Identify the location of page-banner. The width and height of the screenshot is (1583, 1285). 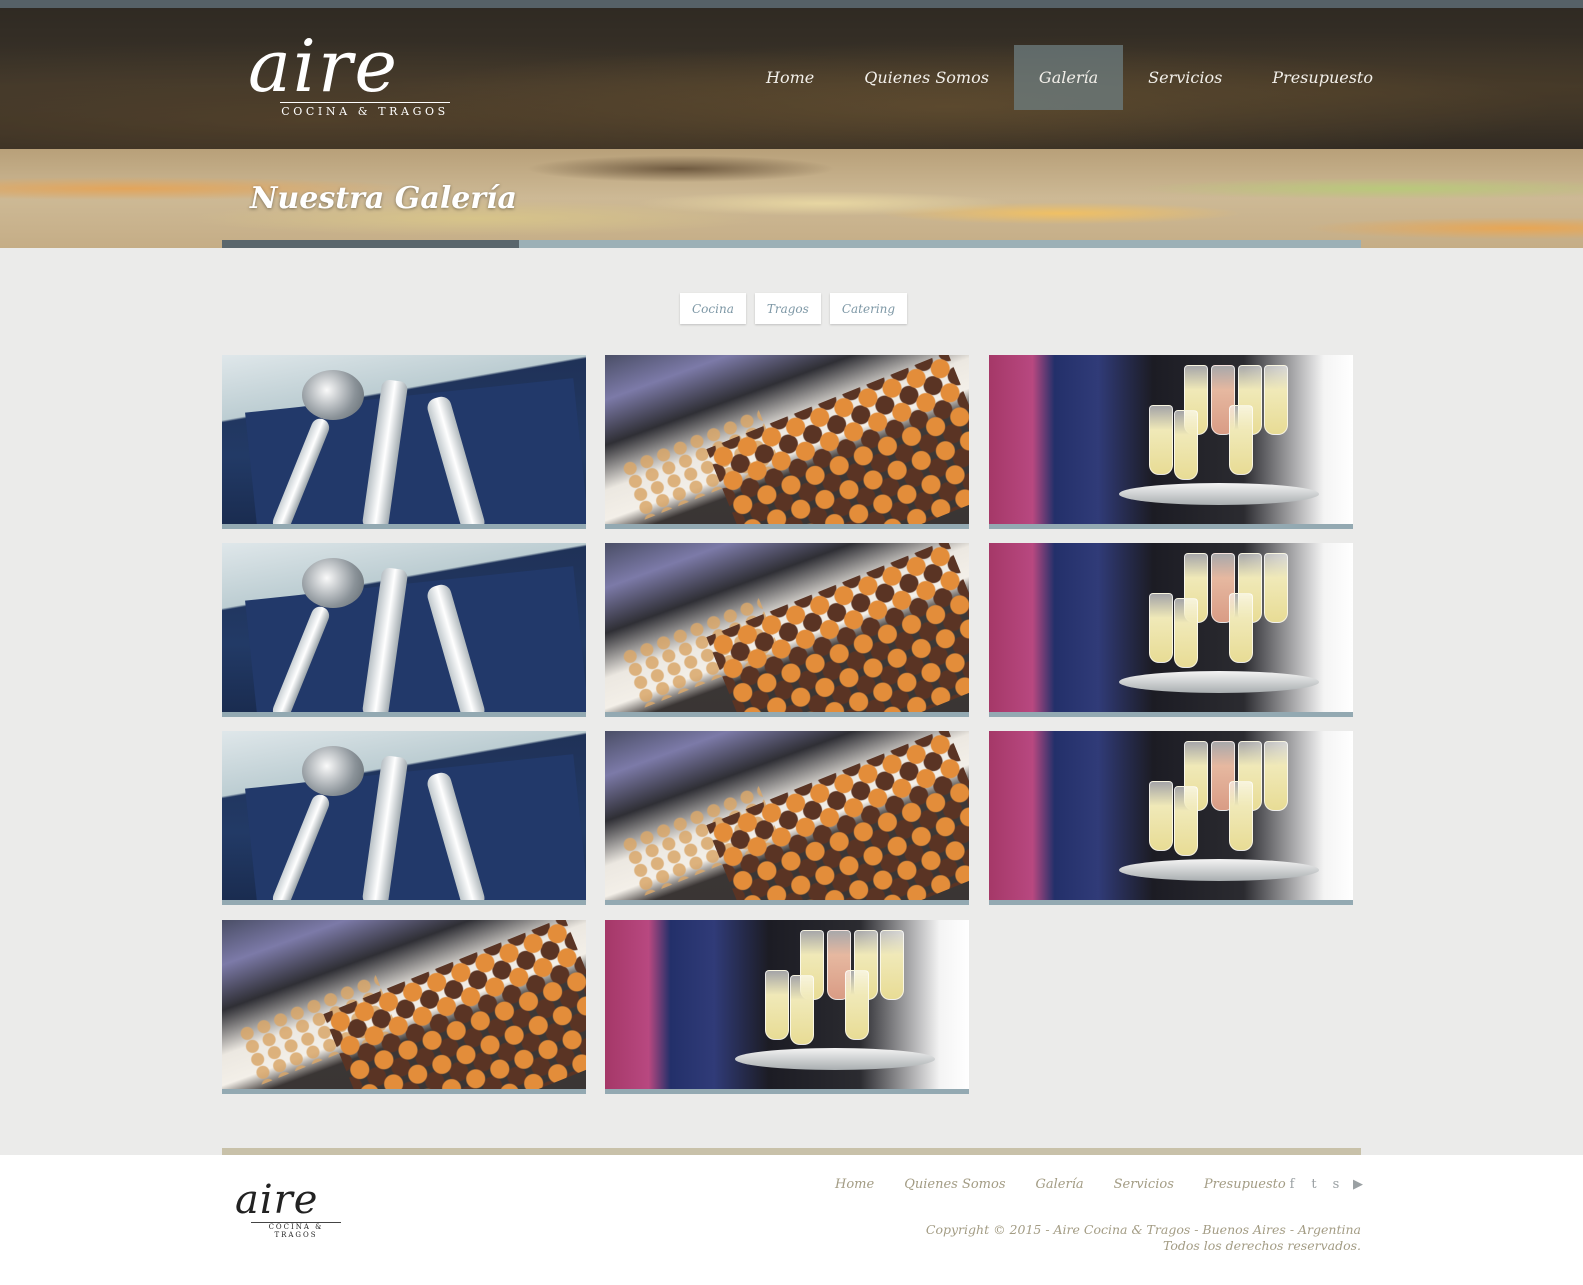
(791, 198).